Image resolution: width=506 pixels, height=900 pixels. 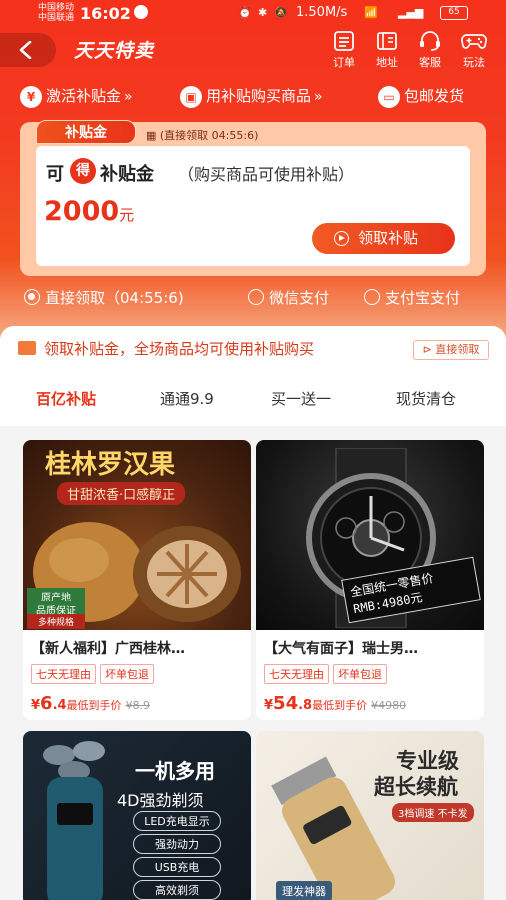 I want to click on notice-text: 领取补贴金，全场商品均可使用补贴购买, so click(x=179, y=349).